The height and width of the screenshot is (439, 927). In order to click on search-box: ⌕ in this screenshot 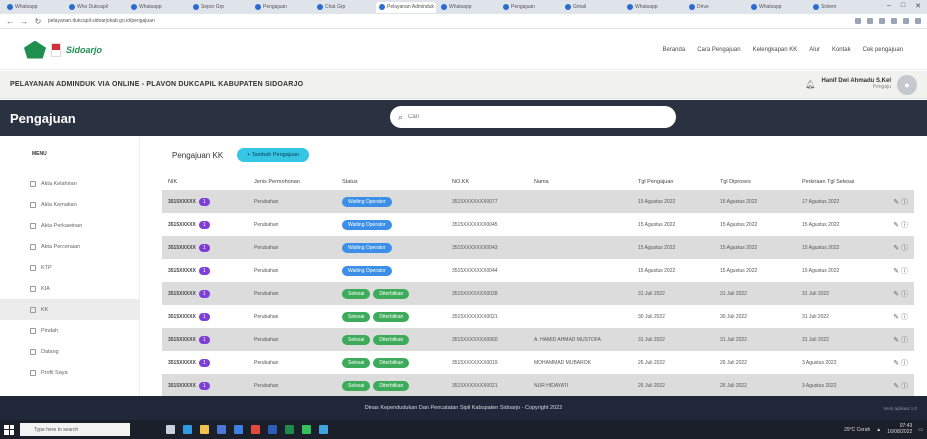, I will do `click(533, 117)`.